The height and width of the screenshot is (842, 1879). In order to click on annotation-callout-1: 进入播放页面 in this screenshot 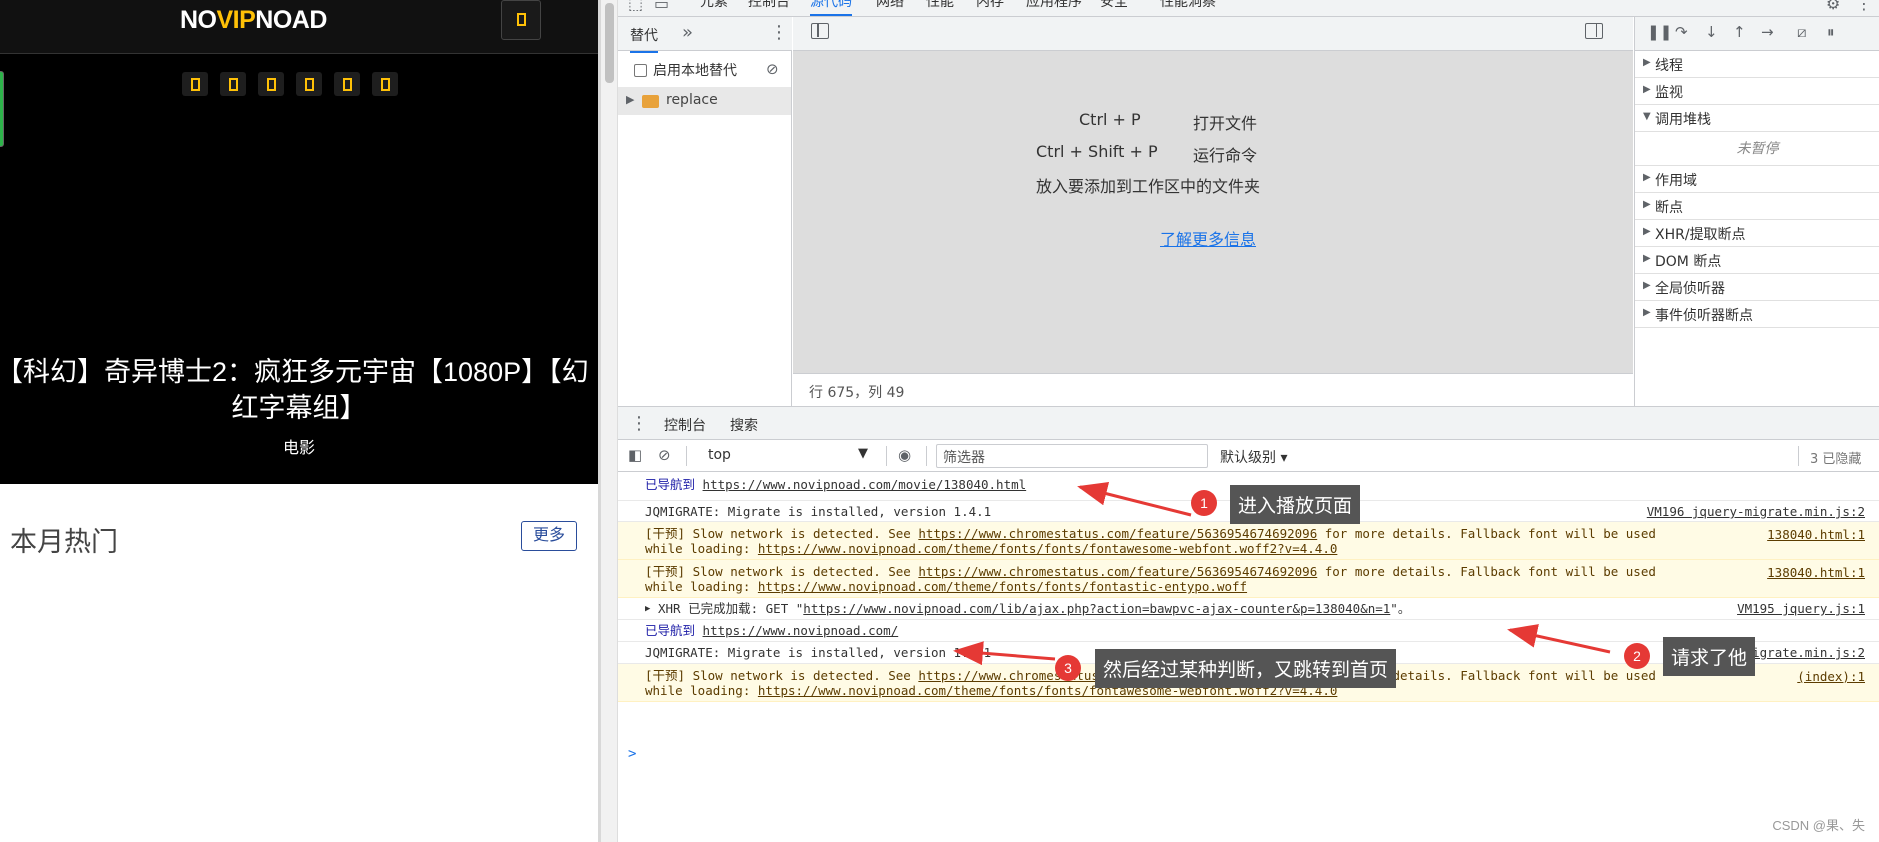, I will do `click(1295, 504)`.